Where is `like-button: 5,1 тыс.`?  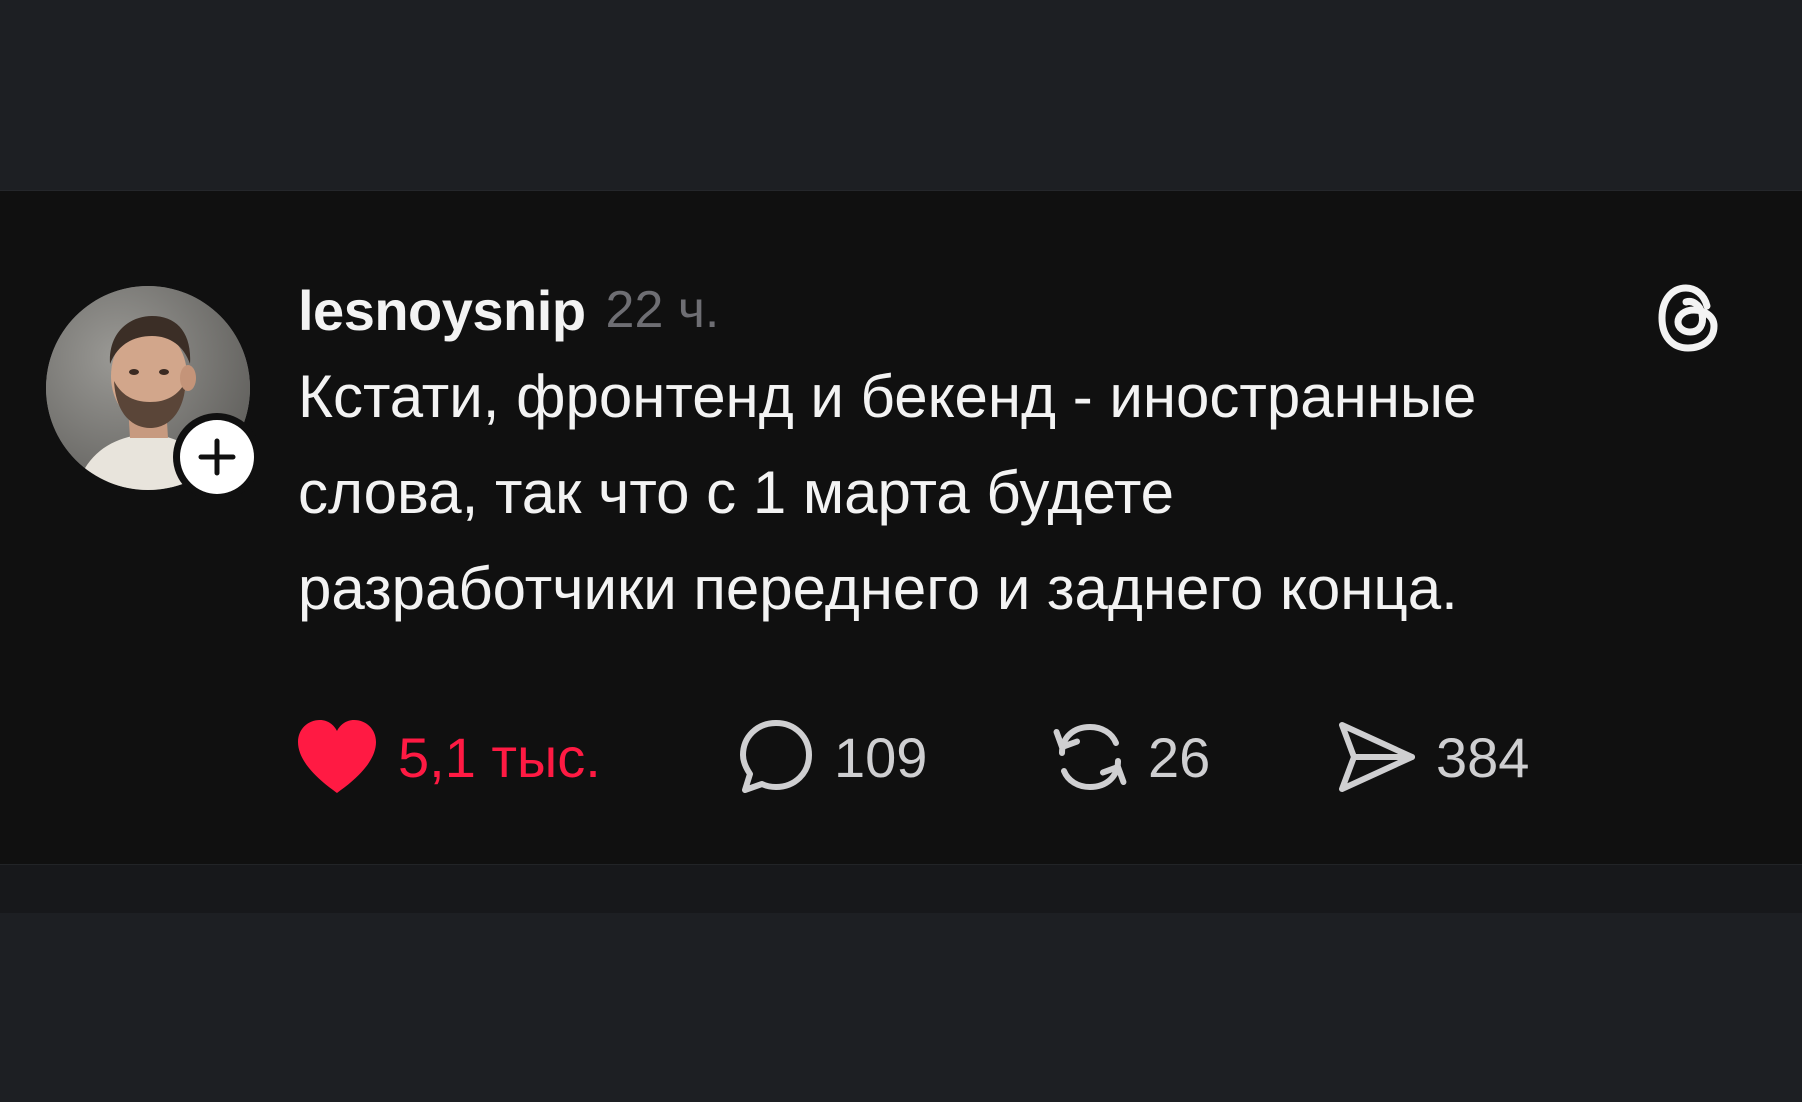 like-button: 5,1 тыс. is located at coordinates (447, 757).